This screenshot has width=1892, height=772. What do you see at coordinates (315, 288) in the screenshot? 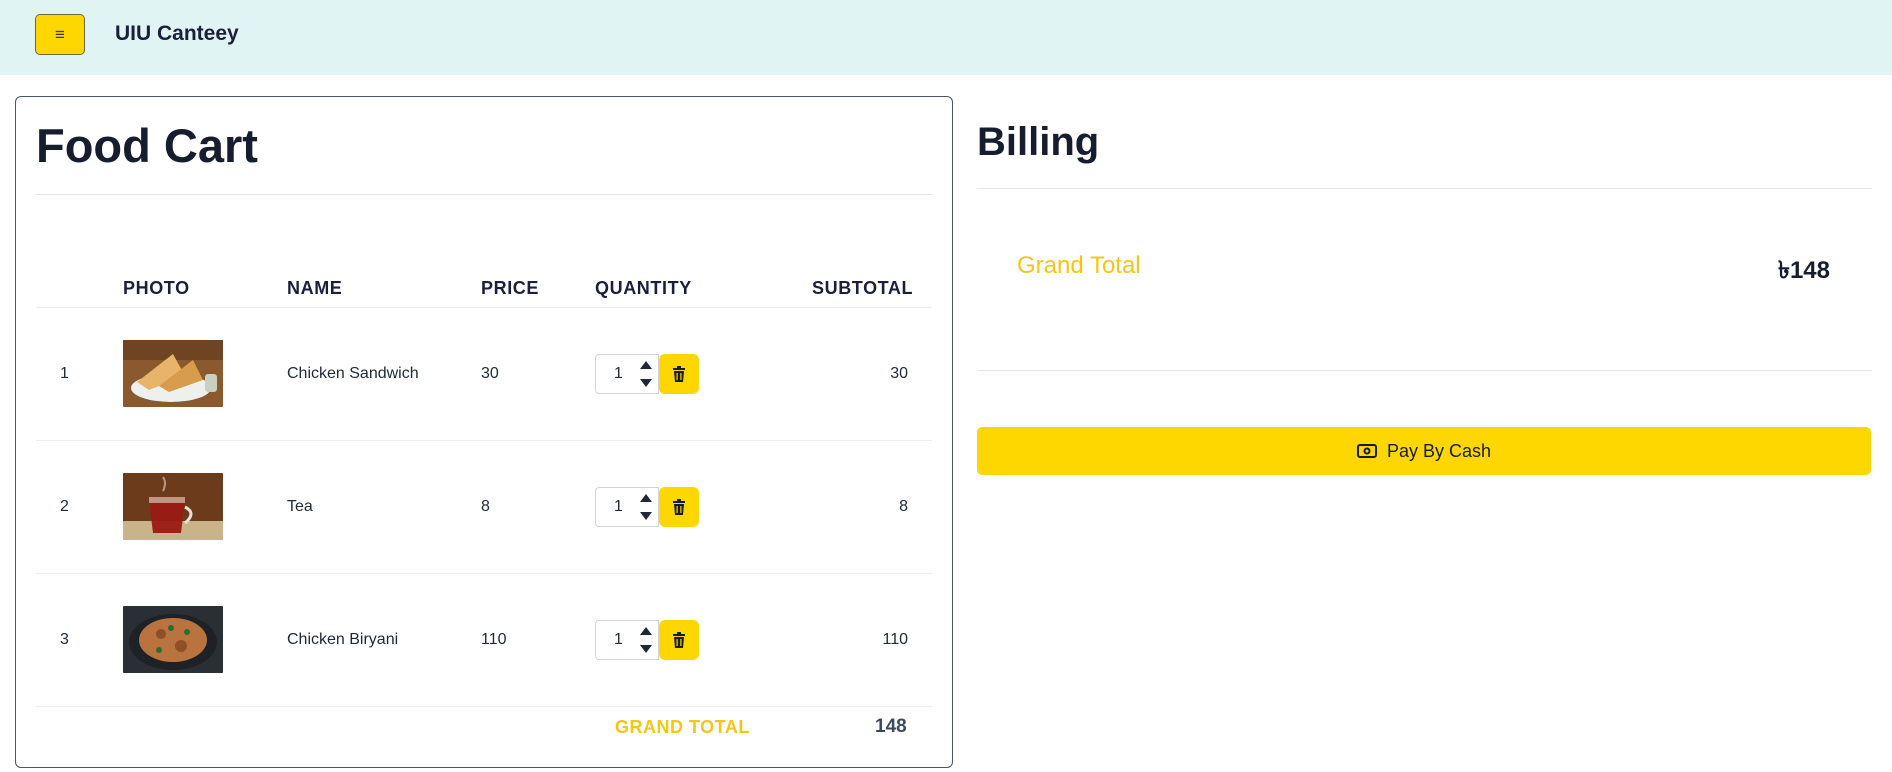
I see `col-header-name: NAME` at bounding box center [315, 288].